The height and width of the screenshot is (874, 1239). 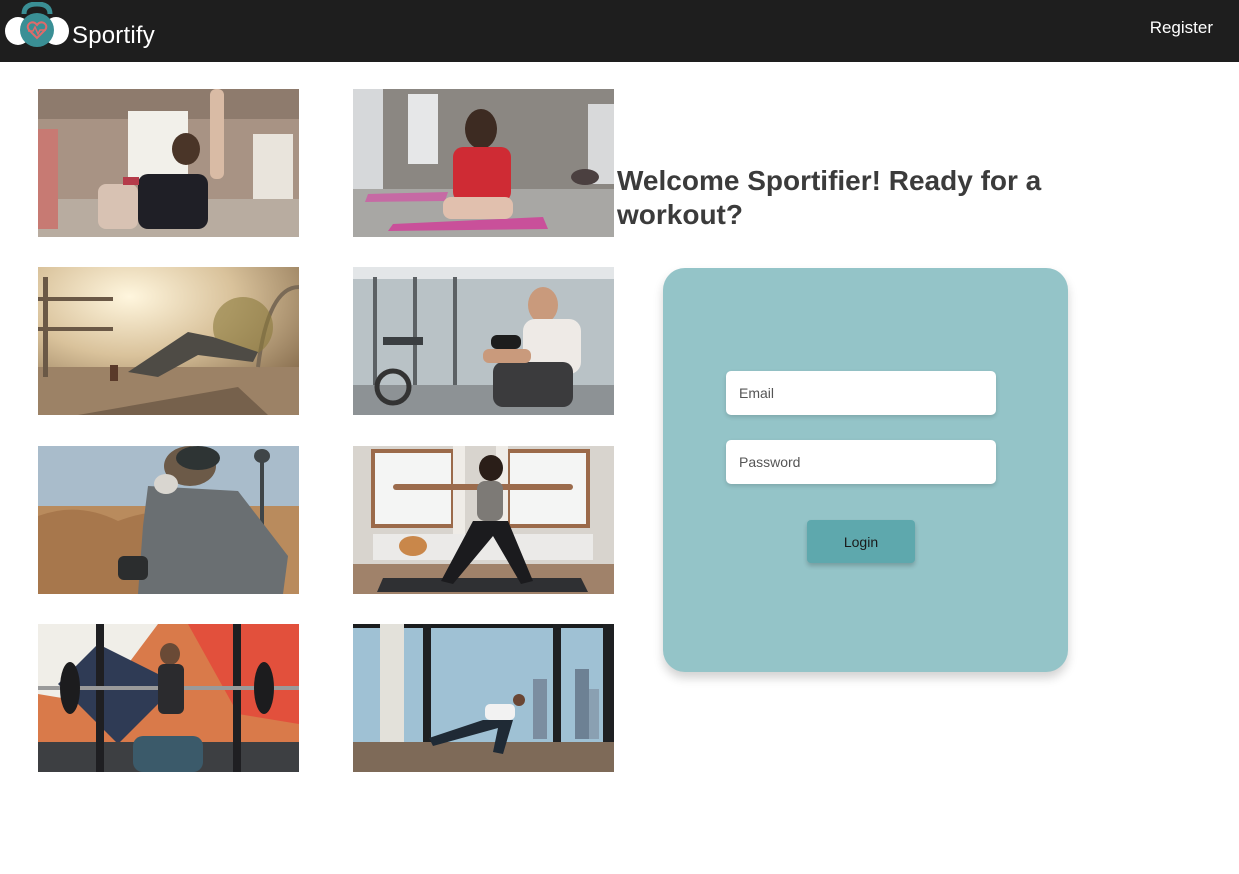 I want to click on kettlebell-heart-logo-icon, so click(x=37, y=24).